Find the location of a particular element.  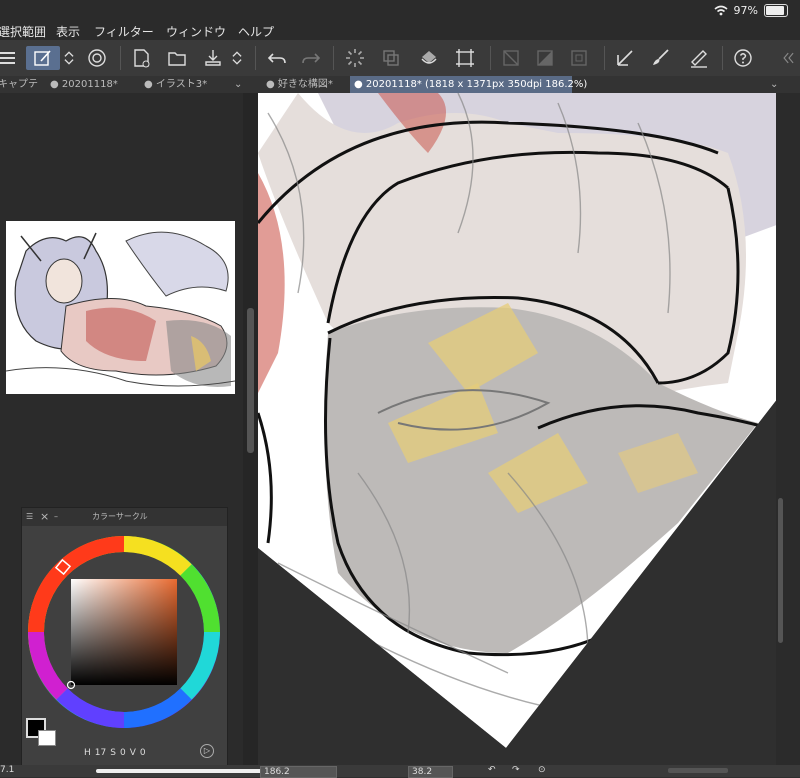

selection-border-icon is located at coordinates (579, 58).